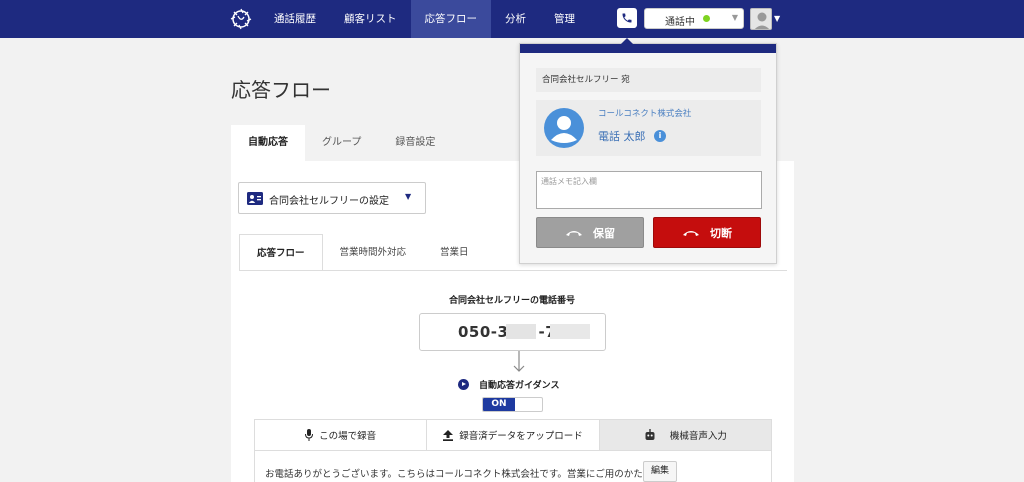  I want to click on caller-name: 電話 太郎, so click(622, 136).